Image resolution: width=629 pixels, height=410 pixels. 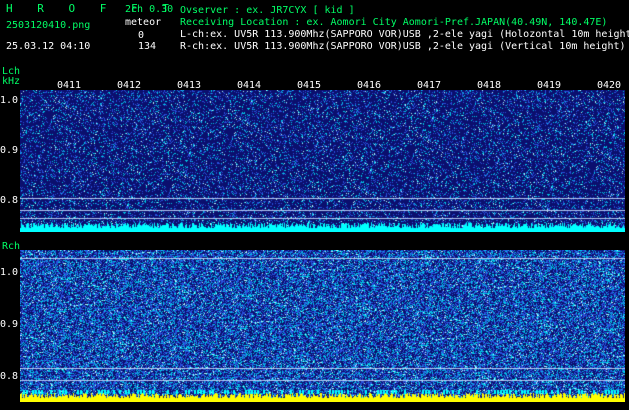 I want to click on lch-ytick-0.9: 0.9, so click(x=9, y=150).